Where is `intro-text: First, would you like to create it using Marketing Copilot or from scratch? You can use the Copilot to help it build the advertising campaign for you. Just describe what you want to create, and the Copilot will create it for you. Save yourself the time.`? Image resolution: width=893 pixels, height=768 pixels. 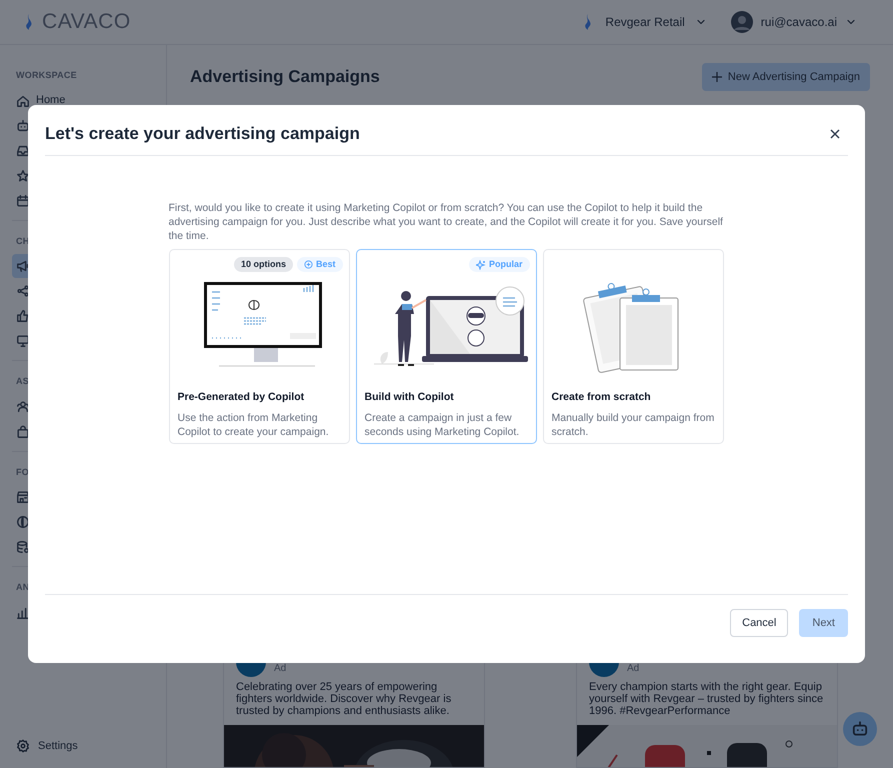
intro-text: First, would you like to create it using Marketing Copilot or from scratch? You can use the Copilot to help it build the advertising campaign for you. Just describe what you want to create, and the Copilot will create it for you. Save yourself the time. is located at coordinates (446, 222).